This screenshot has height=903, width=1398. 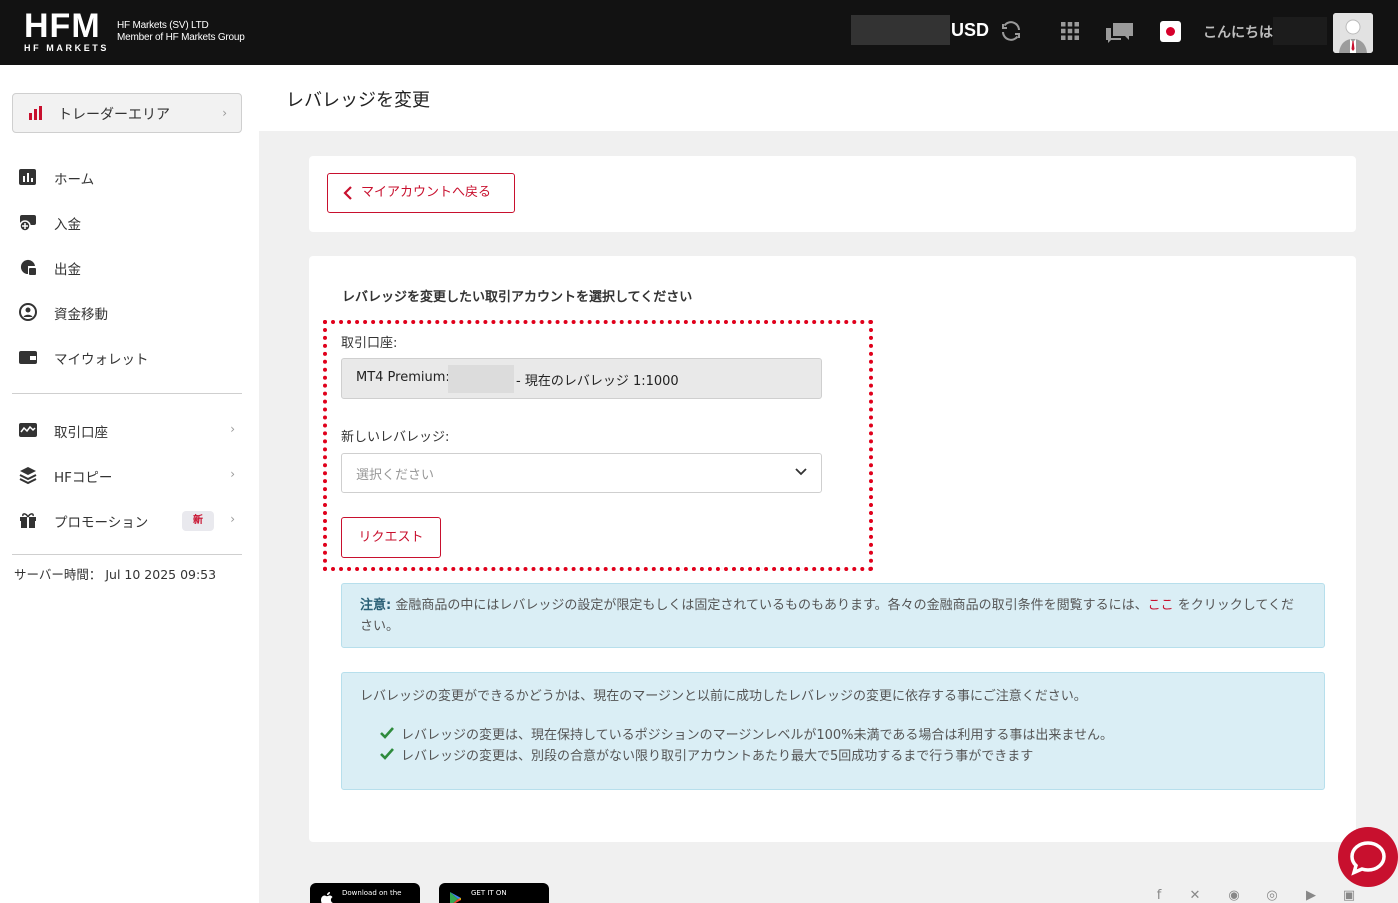 I want to click on sidebar-item-label: ホーム, so click(x=74, y=180).